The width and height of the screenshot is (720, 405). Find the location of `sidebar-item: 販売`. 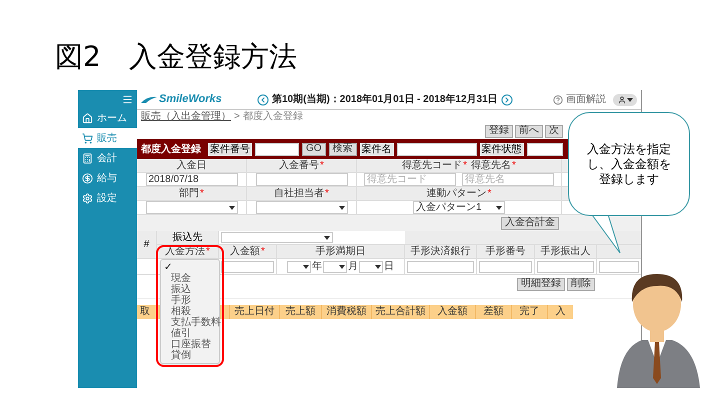

sidebar-item: 販売 is located at coordinates (107, 138).